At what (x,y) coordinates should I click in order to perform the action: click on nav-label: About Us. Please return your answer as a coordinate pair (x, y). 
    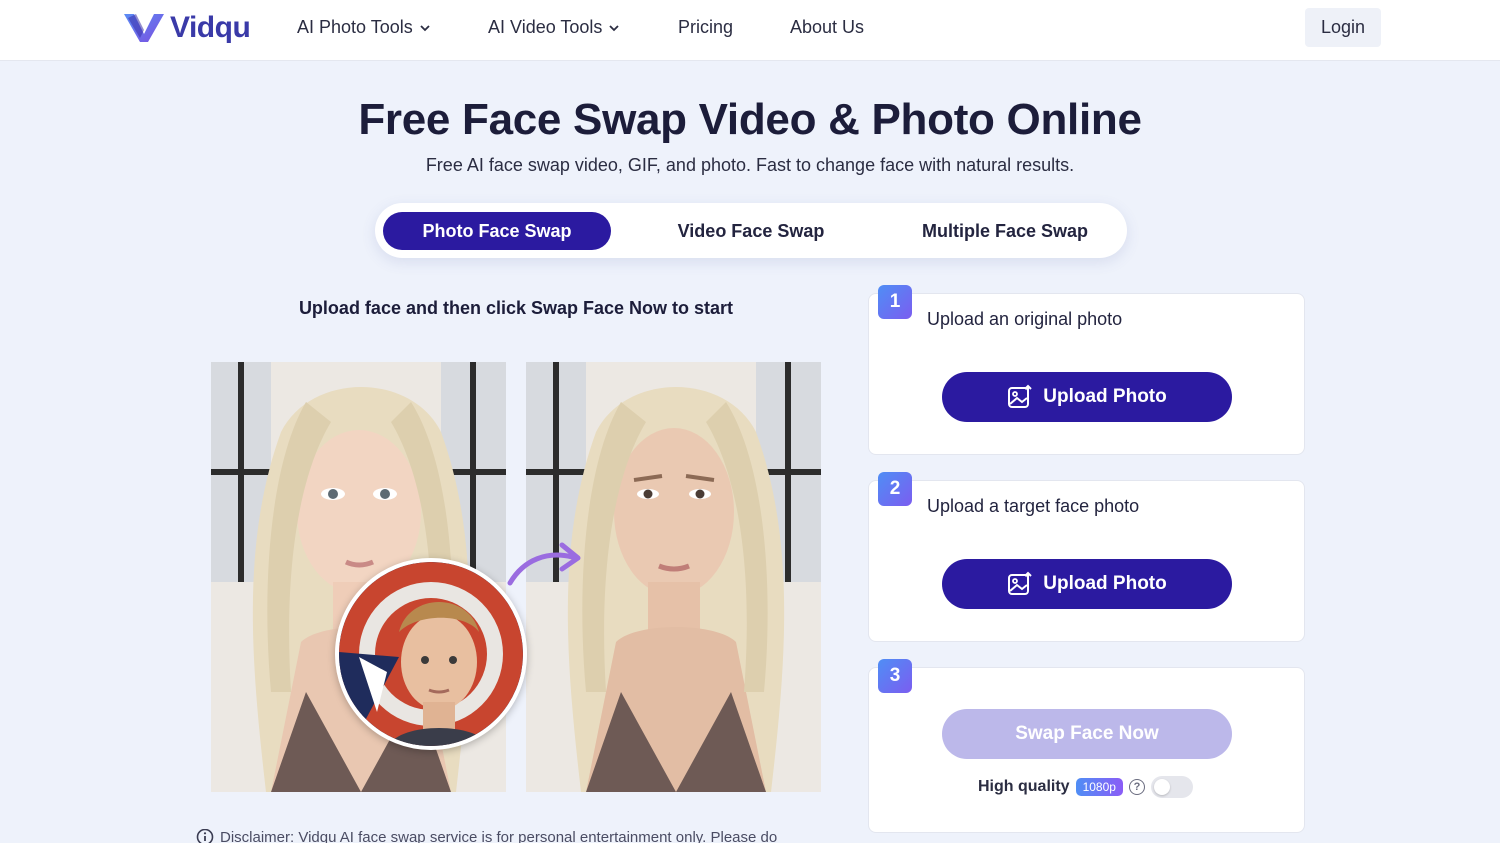
    Looking at the image, I should click on (827, 27).